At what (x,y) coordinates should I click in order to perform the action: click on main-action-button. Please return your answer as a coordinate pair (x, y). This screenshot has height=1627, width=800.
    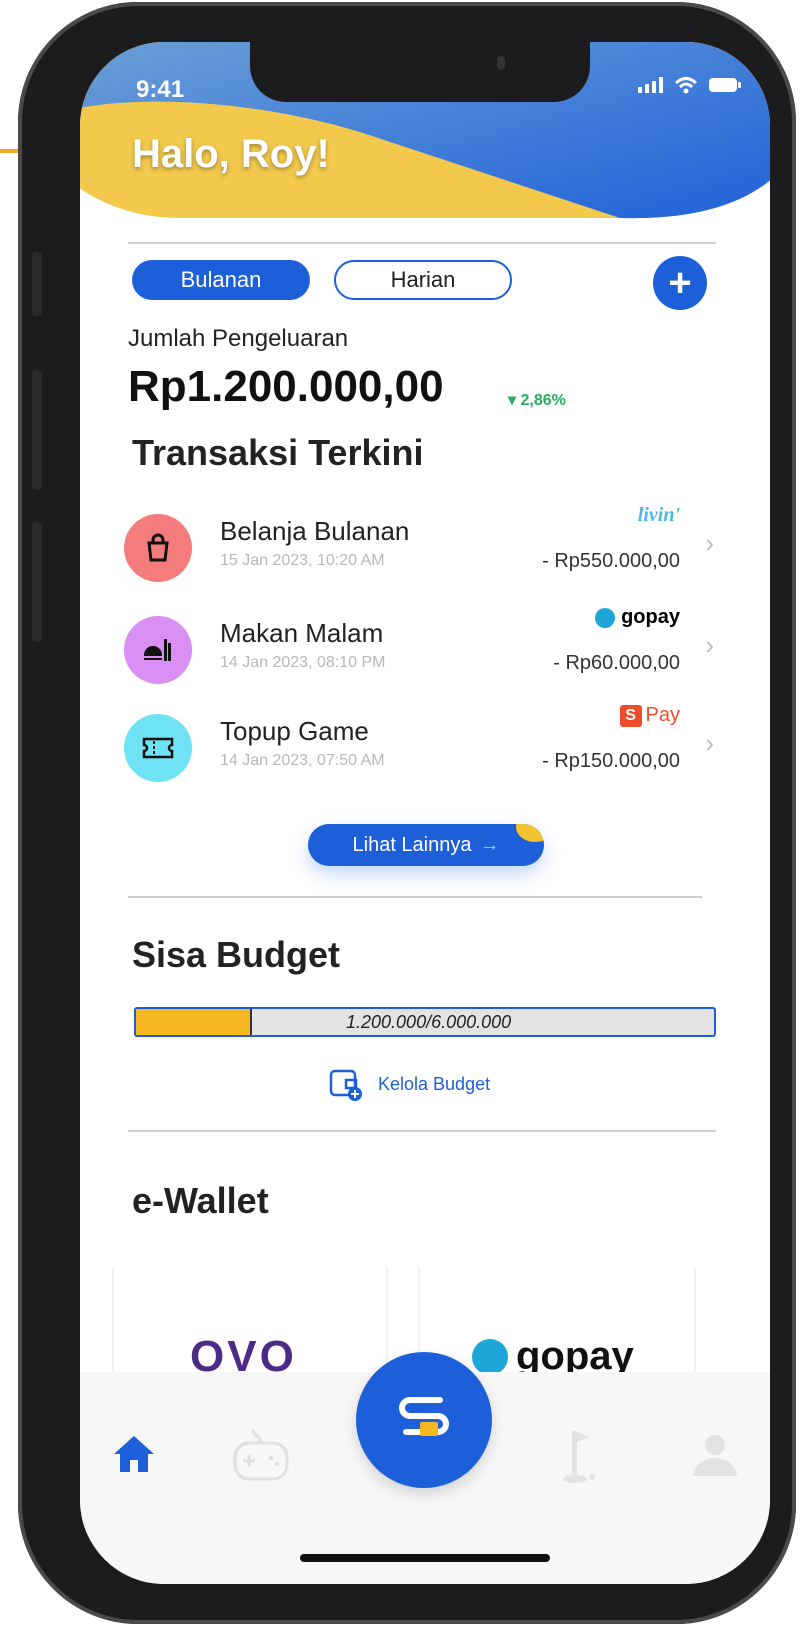
    Looking at the image, I should click on (424, 1420).